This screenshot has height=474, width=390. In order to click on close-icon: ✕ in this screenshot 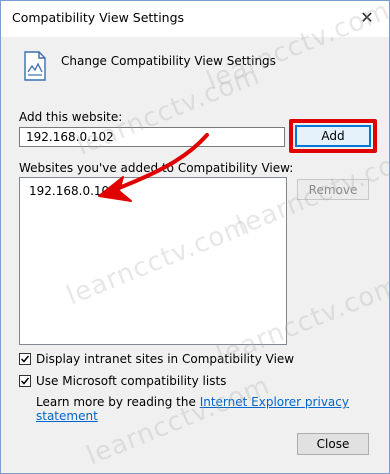, I will do `click(367, 17)`.